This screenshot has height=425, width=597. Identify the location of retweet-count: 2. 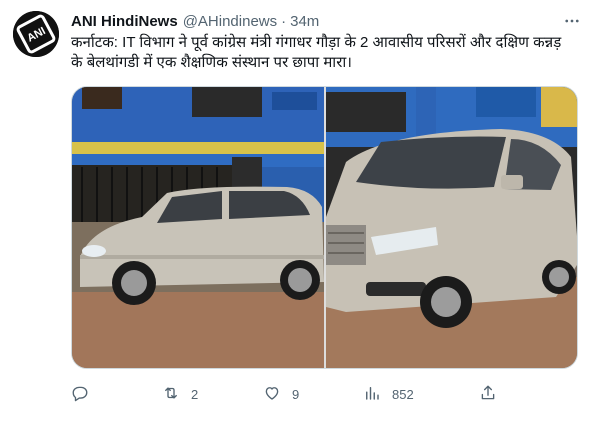
(195, 394).